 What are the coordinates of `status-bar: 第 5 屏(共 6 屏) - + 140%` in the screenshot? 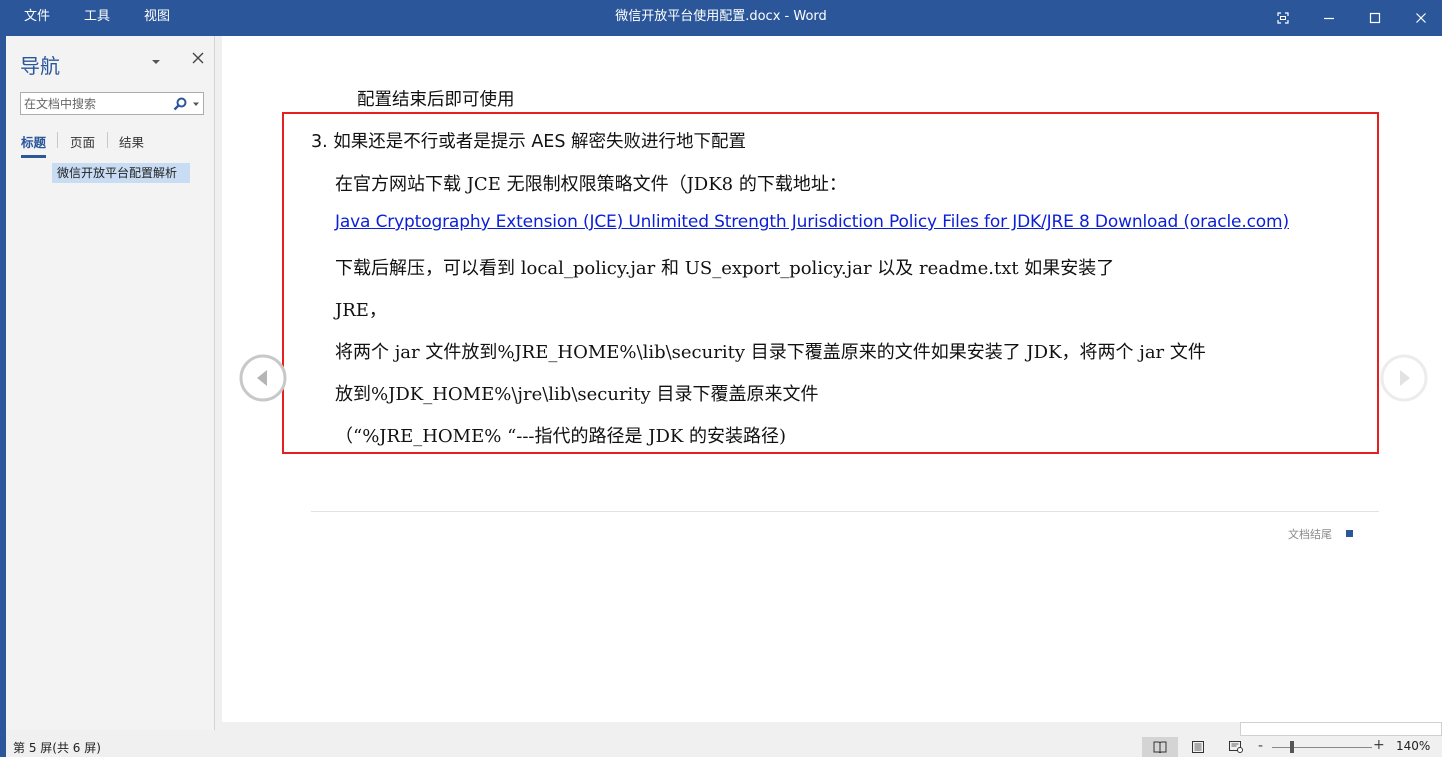 It's located at (724, 747).